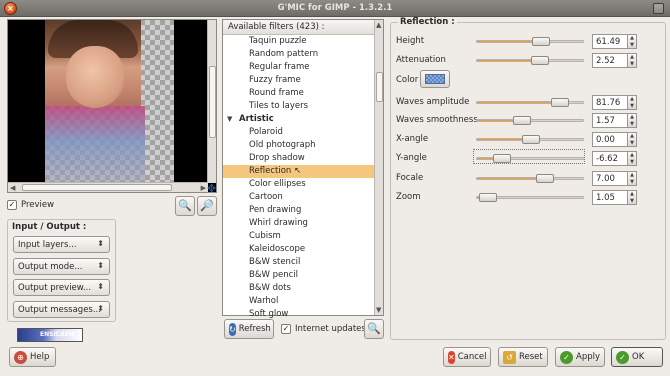  I want to click on filter-item: Taquin puzzle, so click(299, 41).